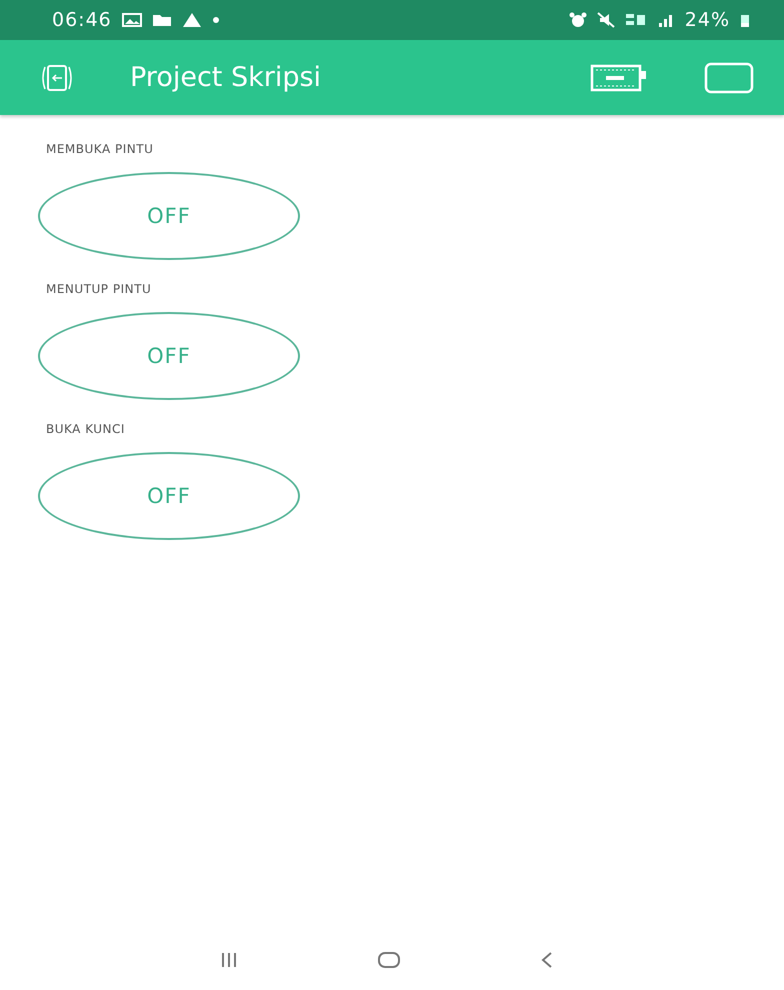  Describe the element at coordinates (100, 149) in the screenshot. I see `switch-label: MEMBUKA PINTU` at that location.